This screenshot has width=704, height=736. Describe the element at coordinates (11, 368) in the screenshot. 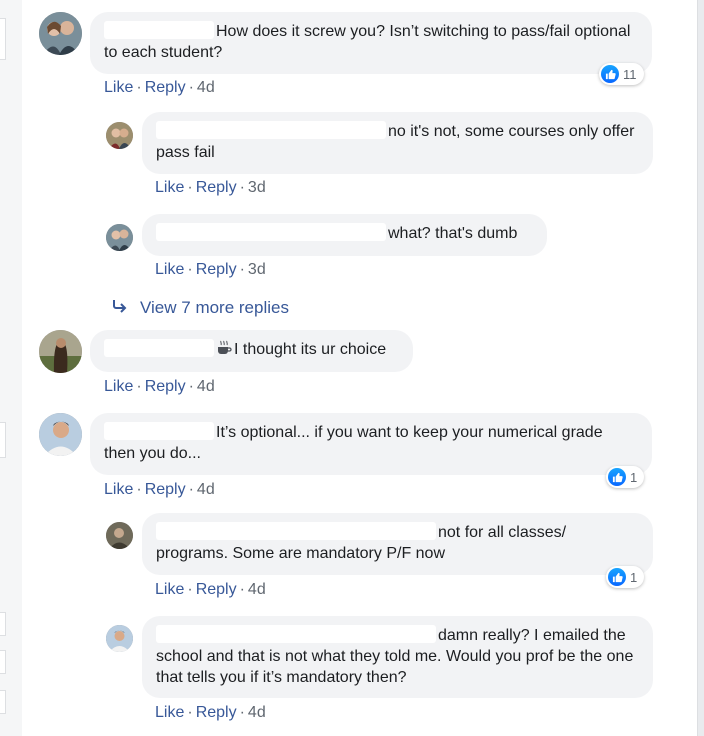

I see `left-sidebar` at that location.